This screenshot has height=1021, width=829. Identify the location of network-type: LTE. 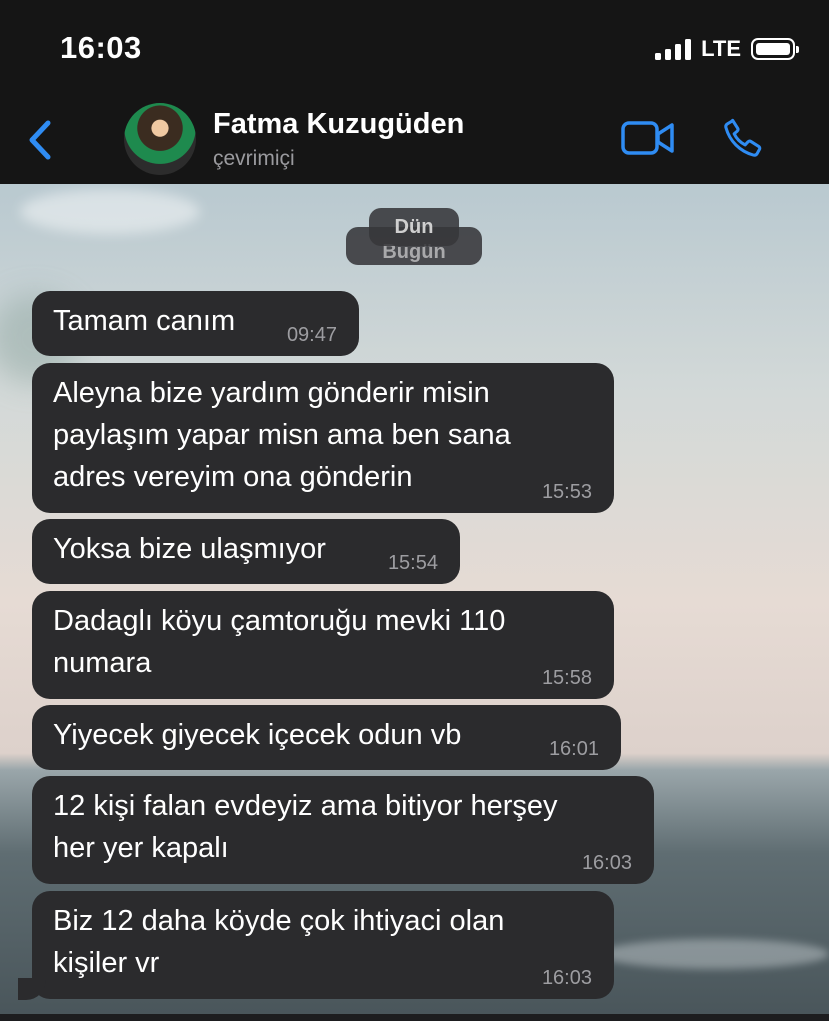
(721, 48).